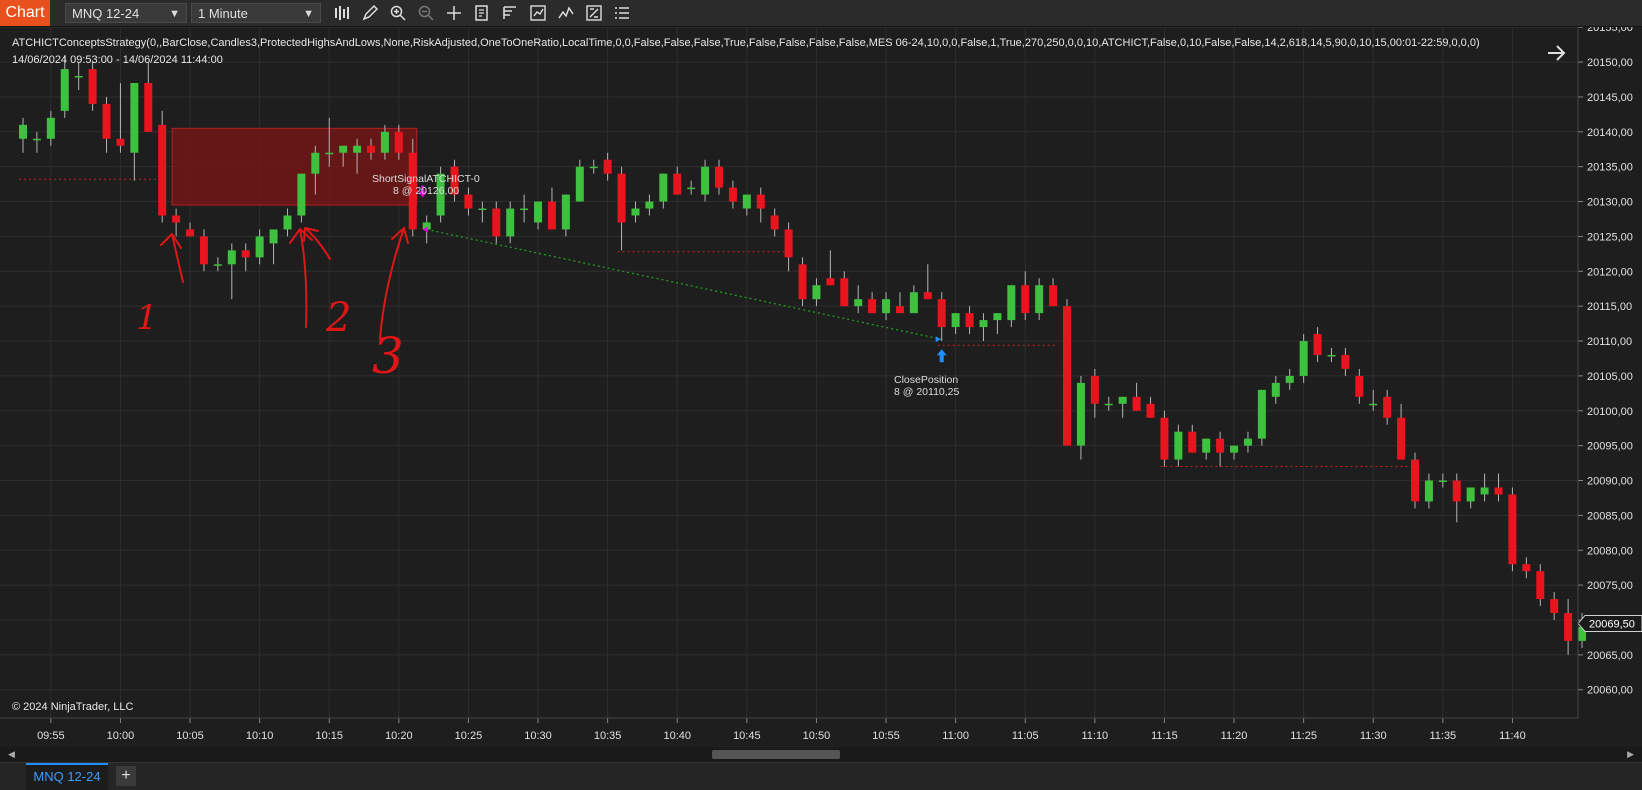  What do you see at coordinates (1557, 53) in the screenshot?
I see `arrow-right-icon` at bounding box center [1557, 53].